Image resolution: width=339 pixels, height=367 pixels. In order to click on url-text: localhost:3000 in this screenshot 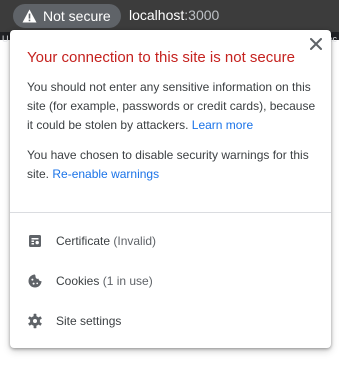, I will do `click(174, 15)`.